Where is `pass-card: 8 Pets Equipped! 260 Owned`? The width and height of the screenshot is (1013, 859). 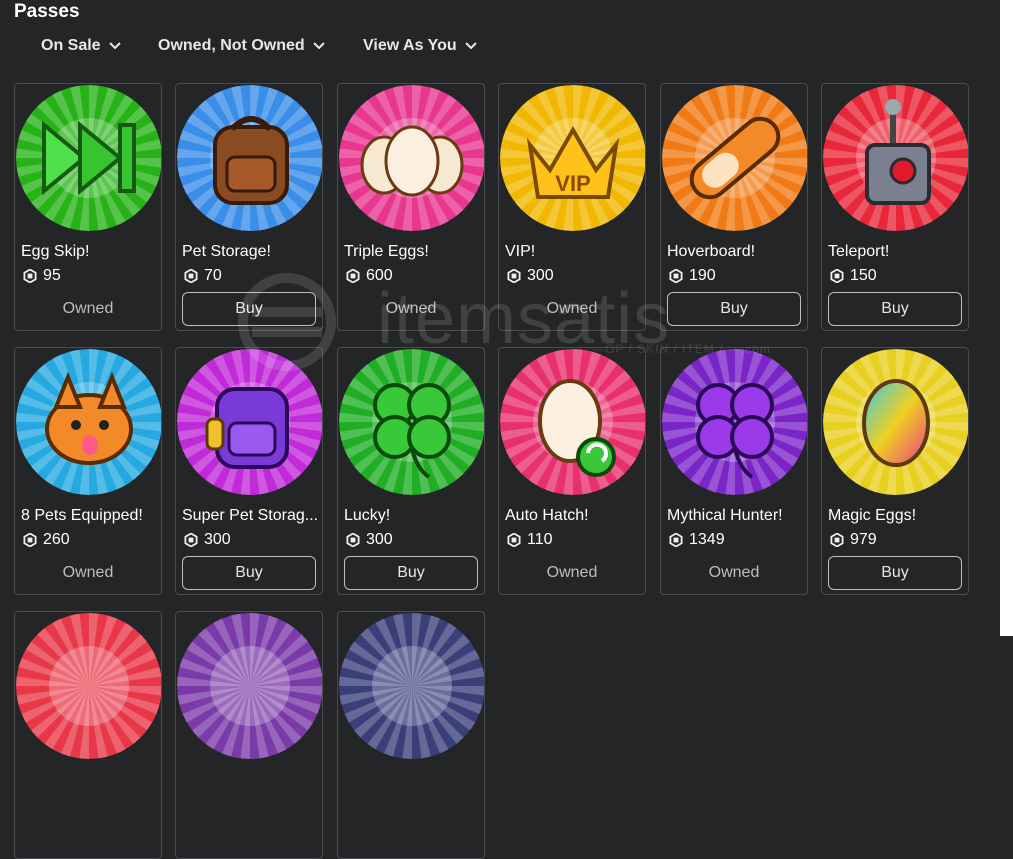
pass-card: 8 Pets Equipped! 260 Owned is located at coordinates (88, 471).